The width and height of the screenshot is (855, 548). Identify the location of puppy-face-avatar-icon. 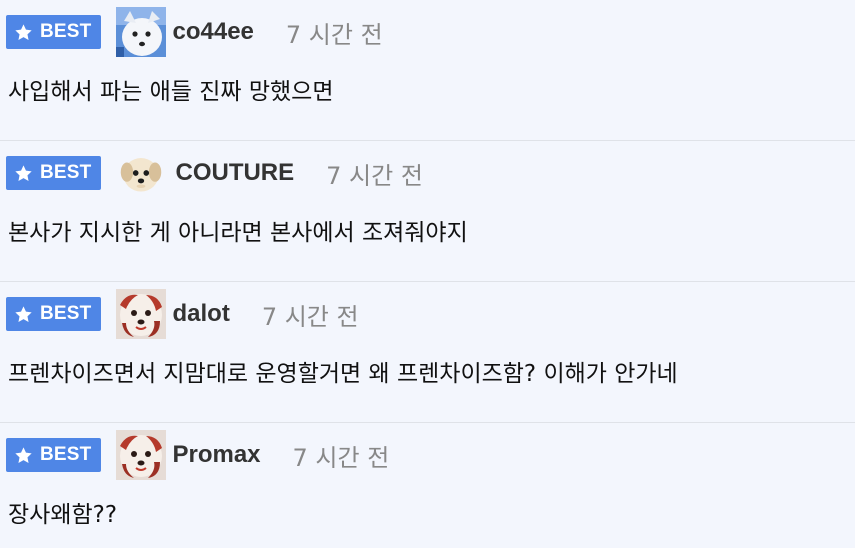
(141, 173).